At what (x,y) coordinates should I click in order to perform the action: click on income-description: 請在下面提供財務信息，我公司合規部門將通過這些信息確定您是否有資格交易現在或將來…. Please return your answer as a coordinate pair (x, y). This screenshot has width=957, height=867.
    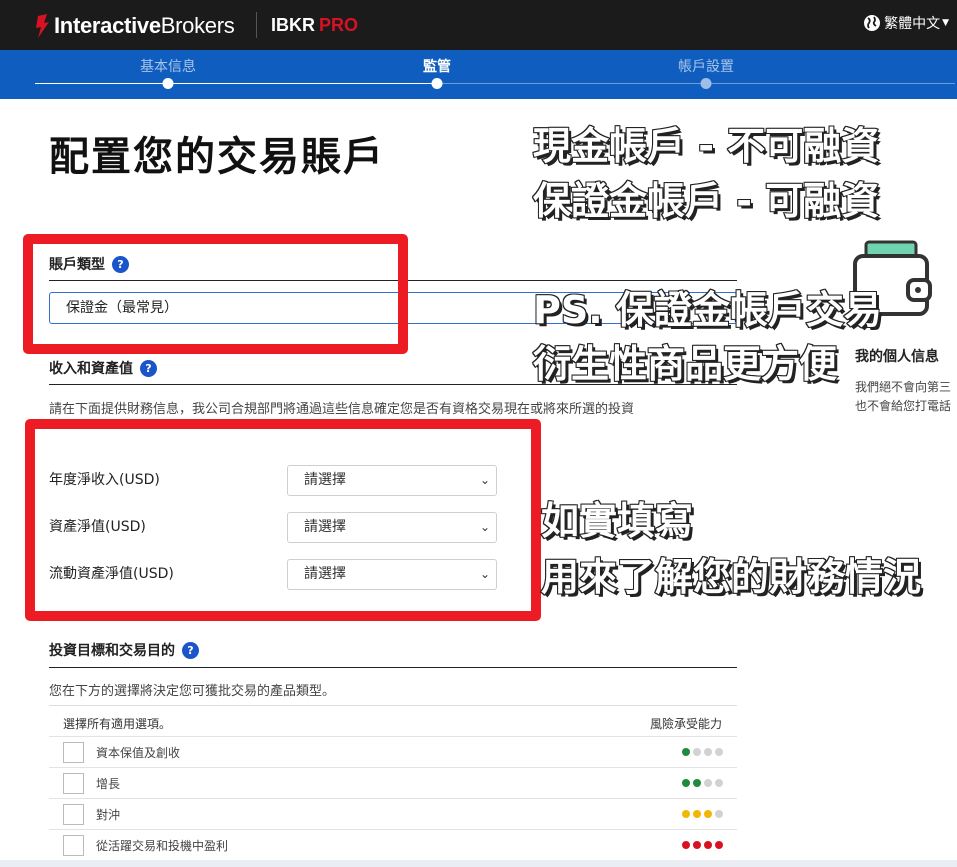
    Looking at the image, I should click on (342, 409).